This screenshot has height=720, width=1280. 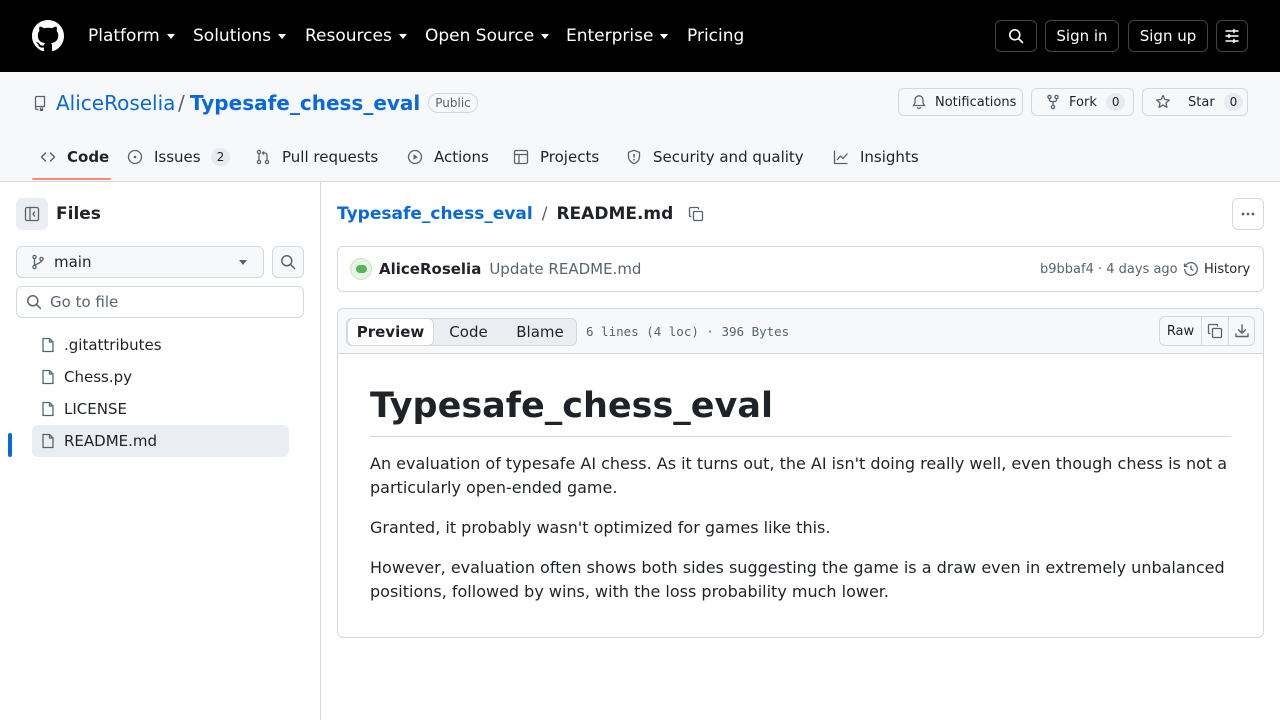 What do you see at coordinates (1115, 102) in the screenshot?
I see `fork-count: 0` at bounding box center [1115, 102].